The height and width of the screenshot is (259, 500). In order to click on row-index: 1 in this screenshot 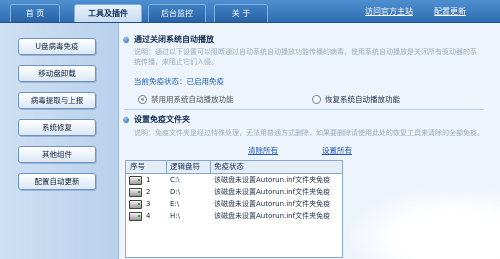, I will do `click(148, 180)`.